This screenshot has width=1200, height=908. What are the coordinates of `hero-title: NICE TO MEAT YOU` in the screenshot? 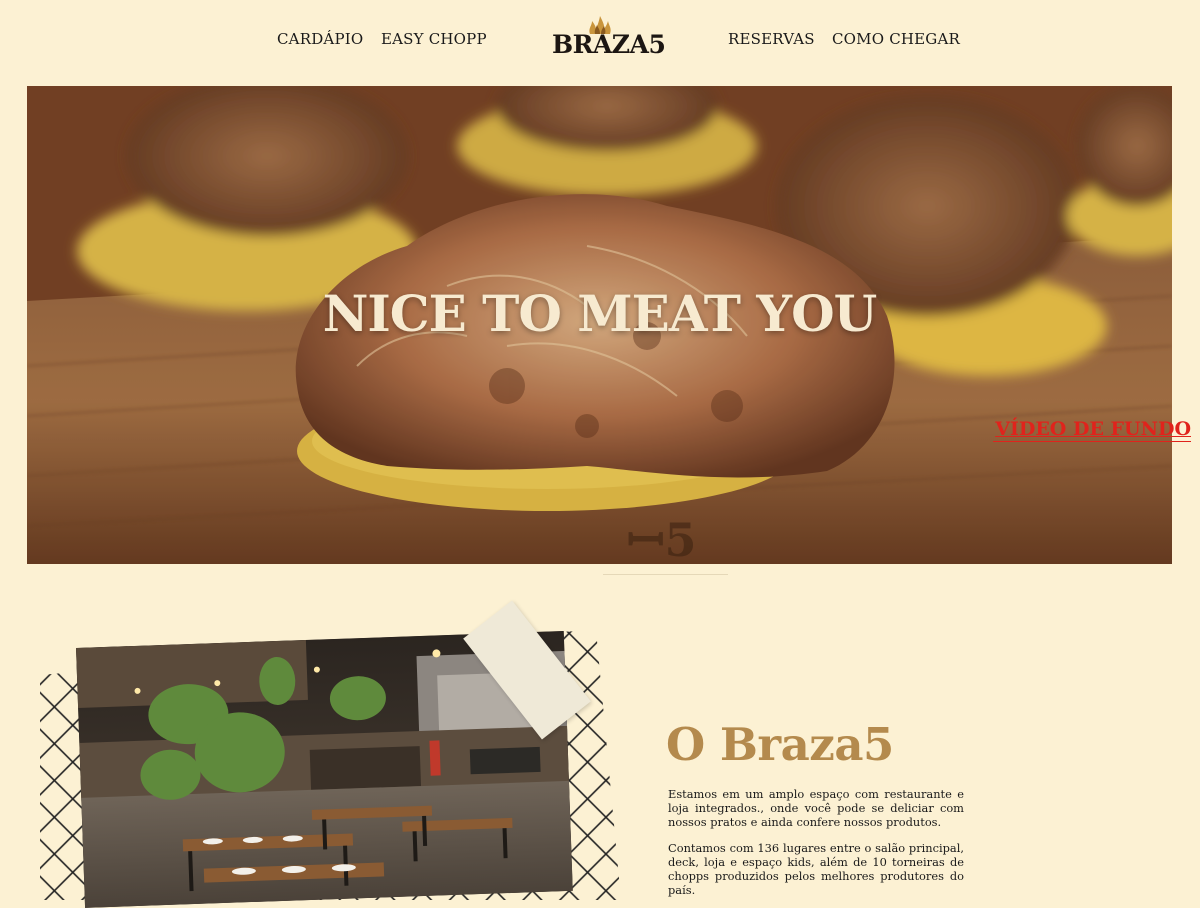 It's located at (600, 313).